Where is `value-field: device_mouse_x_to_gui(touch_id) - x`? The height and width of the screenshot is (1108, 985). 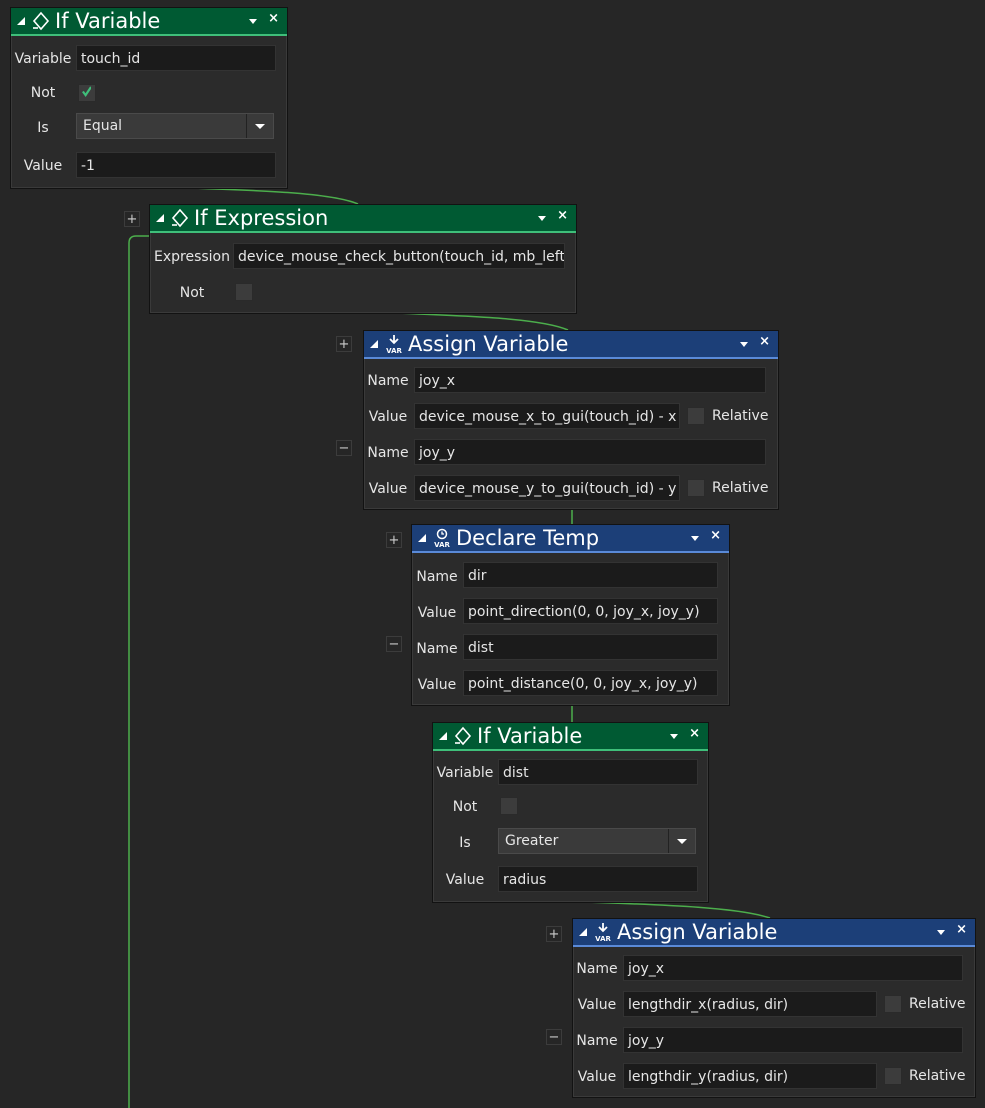 value-field: device_mouse_x_to_gui(touch_id) - x is located at coordinates (547, 416).